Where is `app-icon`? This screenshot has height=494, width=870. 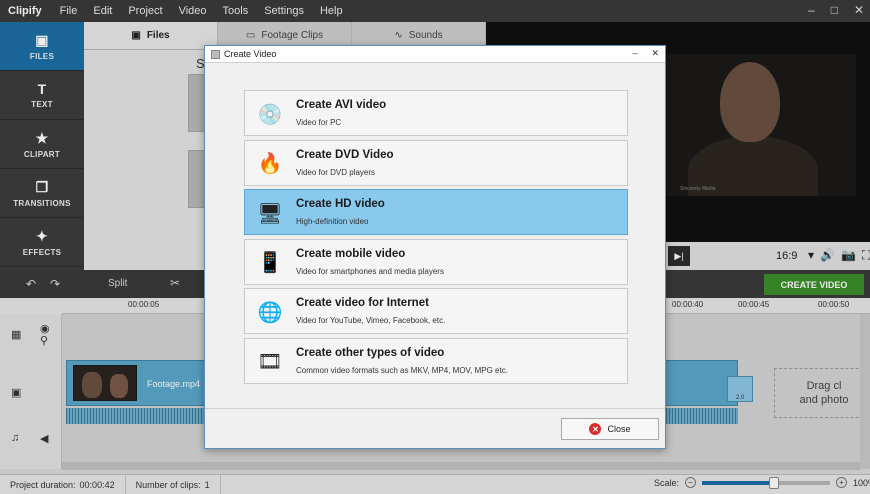 app-icon is located at coordinates (215, 54).